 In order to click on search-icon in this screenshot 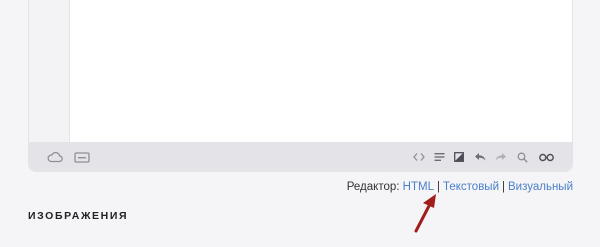, I will do `click(522, 157)`.